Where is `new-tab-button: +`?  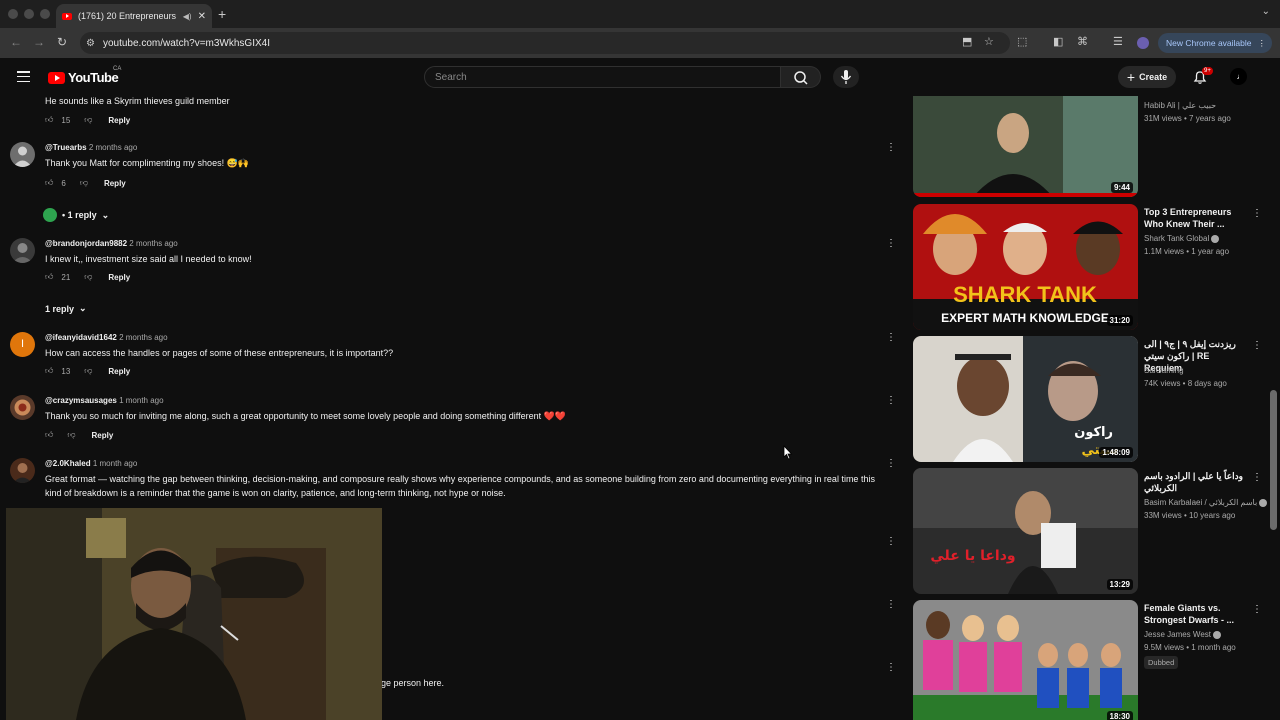
new-tab-button: + is located at coordinates (222, 14).